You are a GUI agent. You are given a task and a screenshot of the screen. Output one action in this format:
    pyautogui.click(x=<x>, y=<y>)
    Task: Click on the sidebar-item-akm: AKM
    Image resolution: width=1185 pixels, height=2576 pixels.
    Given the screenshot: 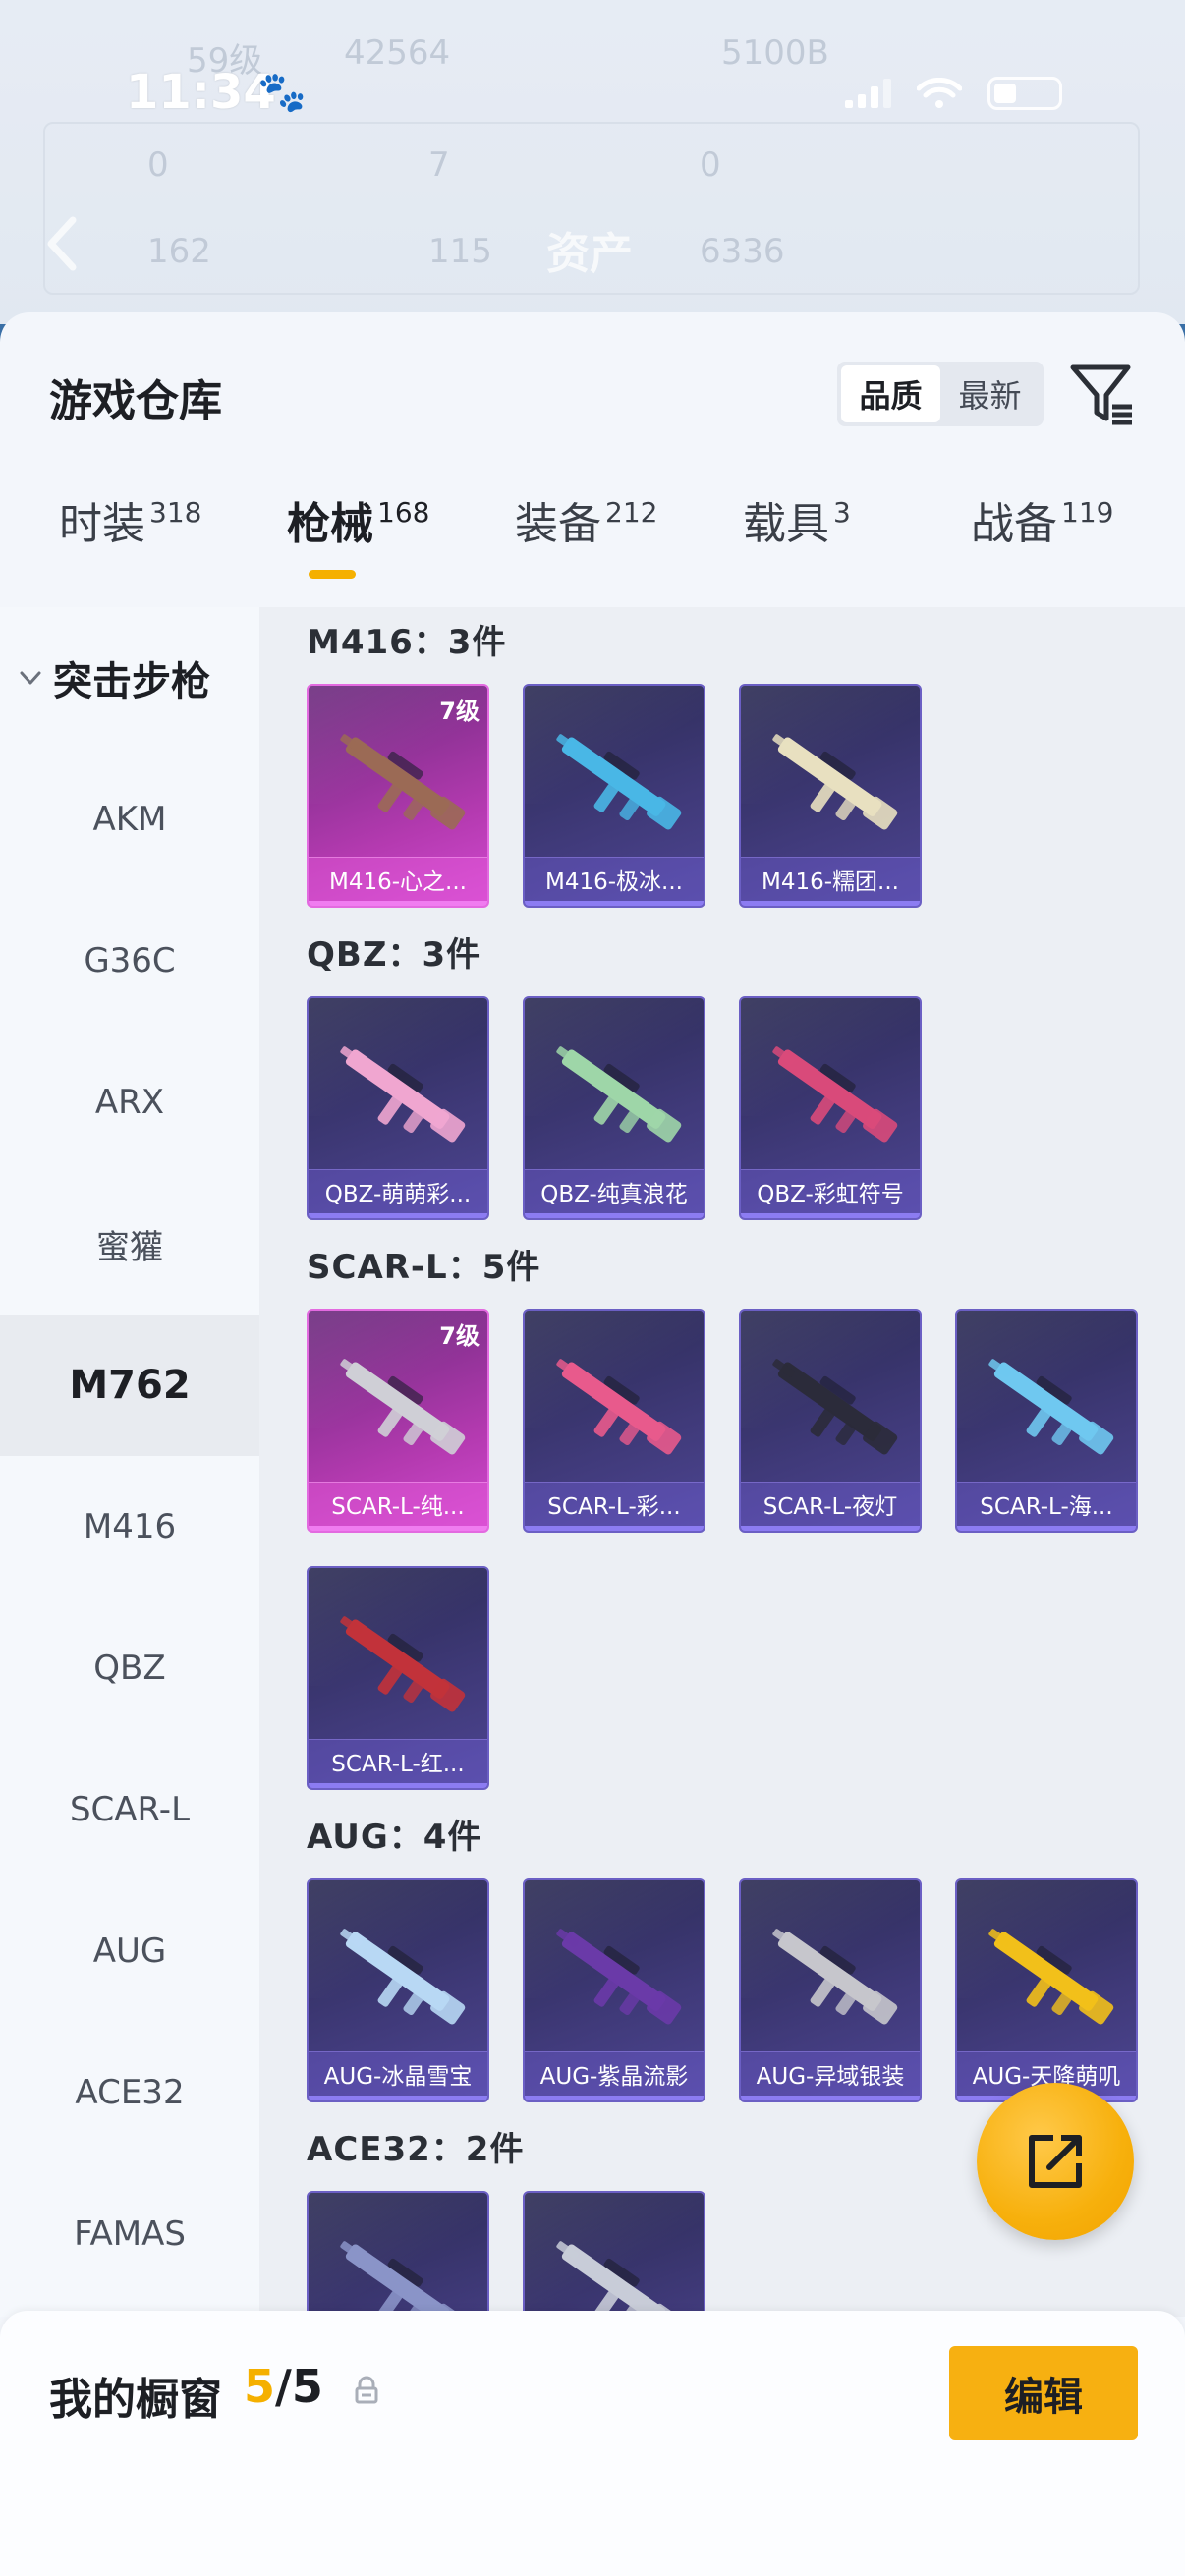 What is the action you would take?
    pyautogui.click(x=130, y=819)
    